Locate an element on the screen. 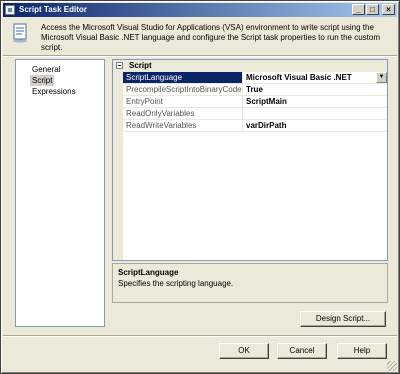 The image size is (400, 374). minimize-button: _ is located at coordinates (358, 9).